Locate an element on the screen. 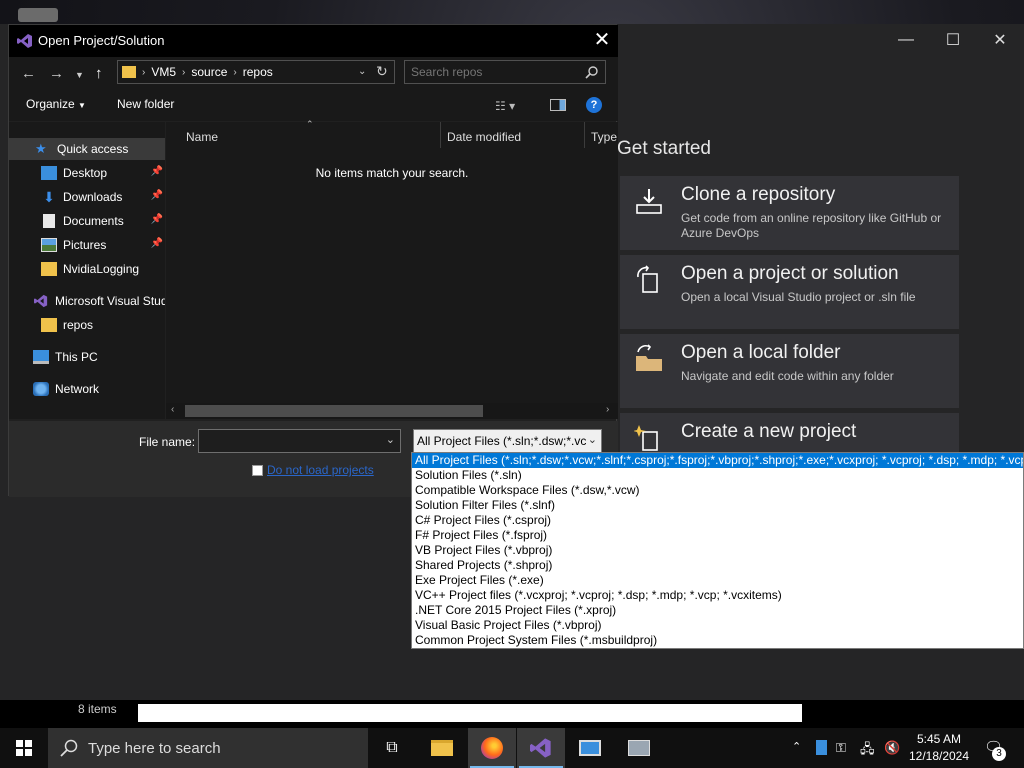  nav-label: Microsoft Visual Stud is located at coordinates (110, 301).